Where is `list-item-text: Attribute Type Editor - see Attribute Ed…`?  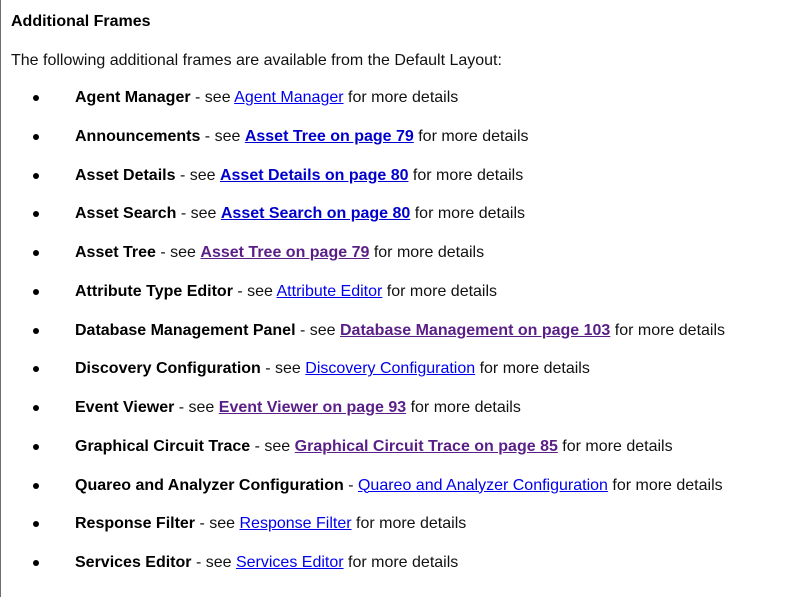 list-item-text: Attribute Type Editor - see Attribute Ed… is located at coordinates (286, 292).